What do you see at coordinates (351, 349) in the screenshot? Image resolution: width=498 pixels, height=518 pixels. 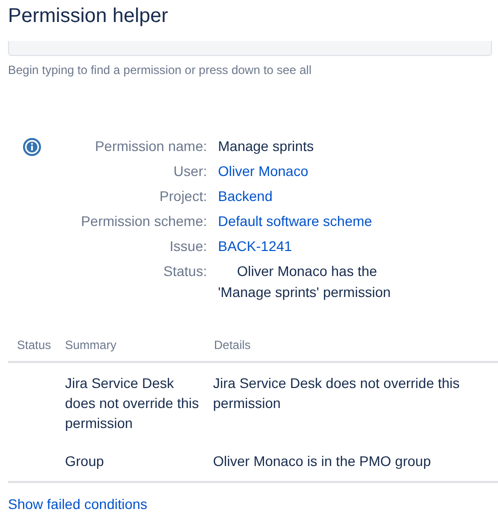 I see `column-header: Details` at bounding box center [351, 349].